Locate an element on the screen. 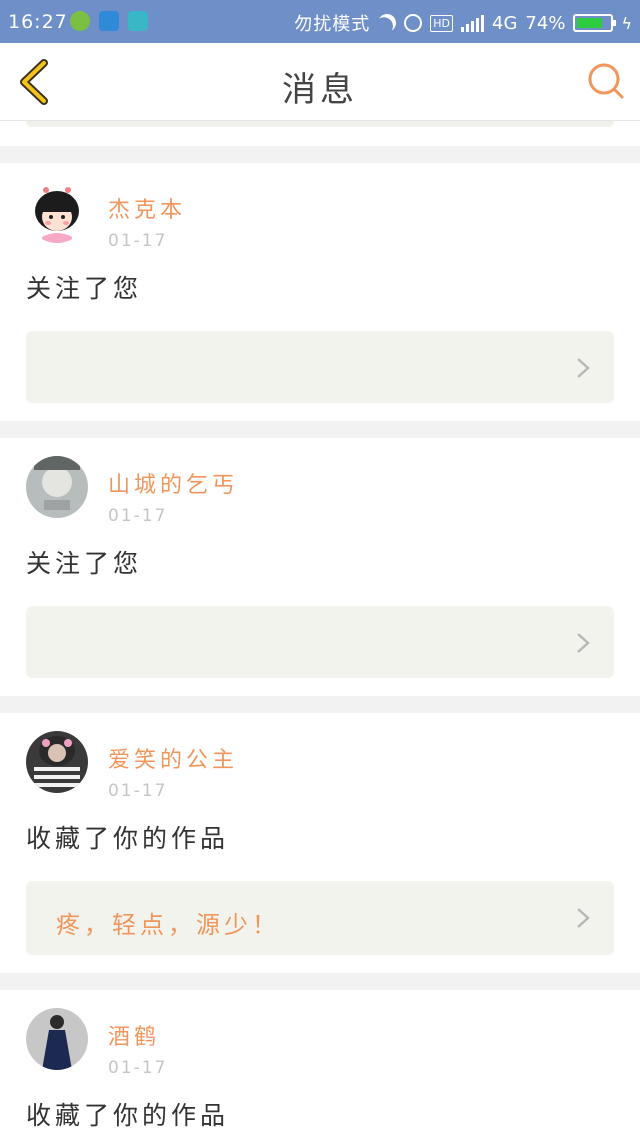 The width and height of the screenshot is (640, 1138). preview-box: 疼，轻点，源少！ is located at coordinates (320, 918).